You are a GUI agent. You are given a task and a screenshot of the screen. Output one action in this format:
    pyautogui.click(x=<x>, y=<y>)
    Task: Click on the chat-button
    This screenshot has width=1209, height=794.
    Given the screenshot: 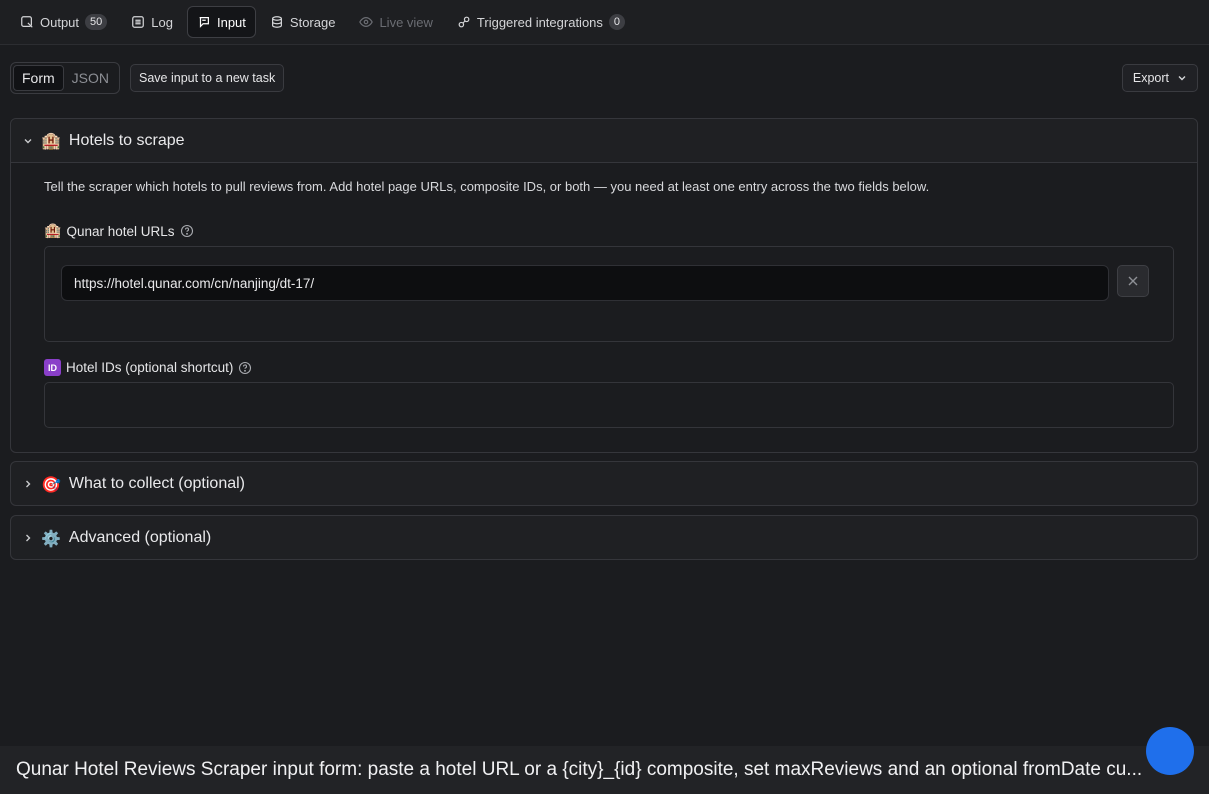 What is the action you would take?
    pyautogui.click(x=1170, y=751)
    